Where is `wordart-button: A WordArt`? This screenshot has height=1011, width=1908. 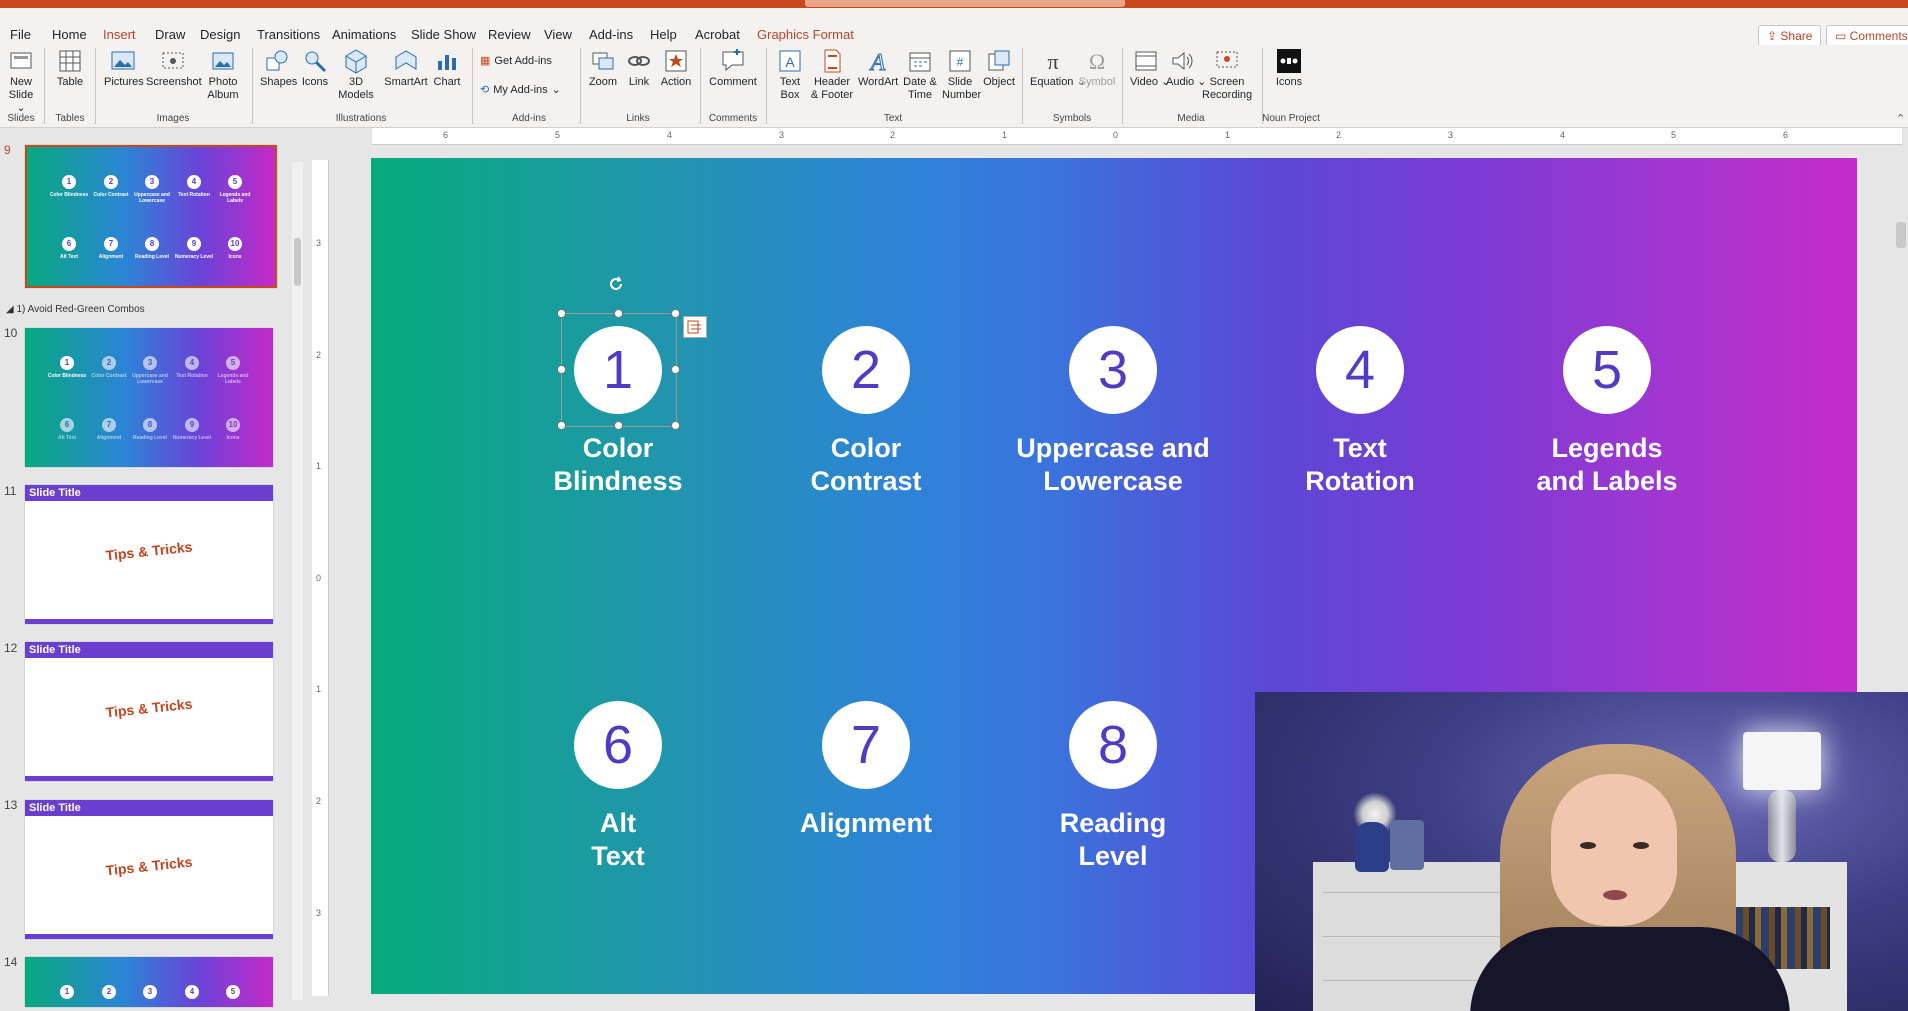 wordart-button: A WordArt is located at coordinates (878, 68).